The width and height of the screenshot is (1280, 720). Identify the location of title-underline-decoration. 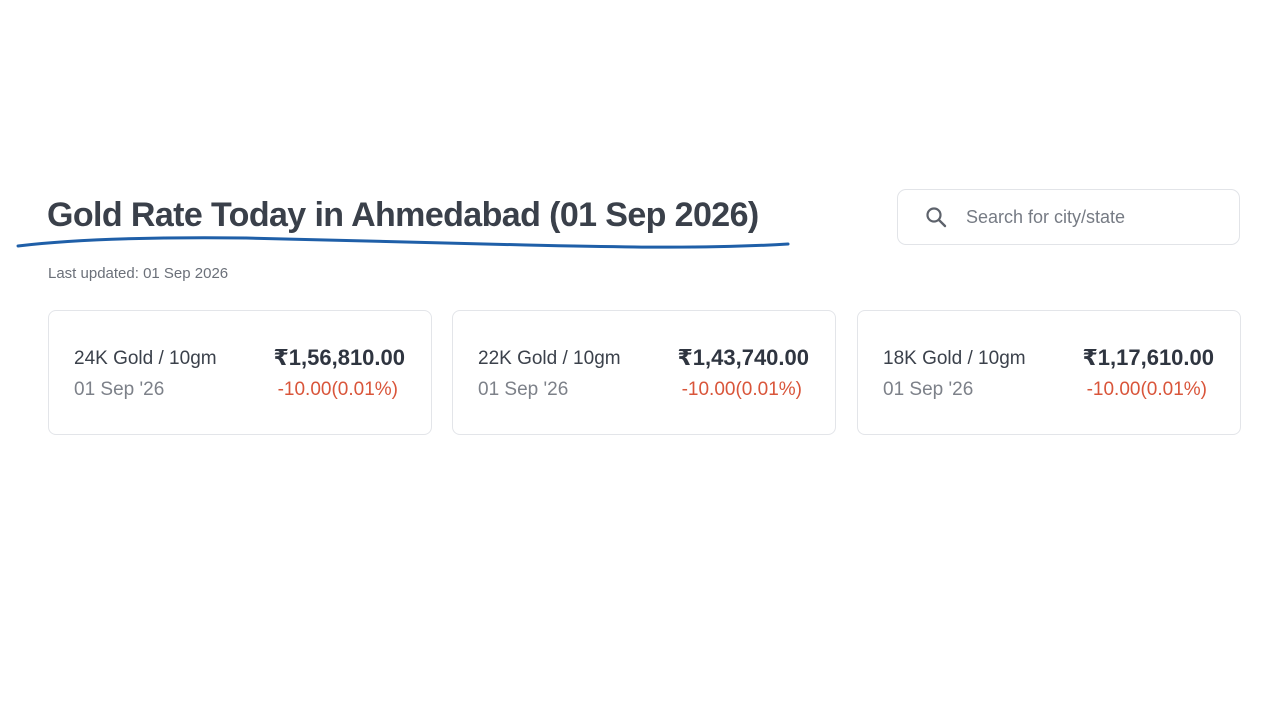
(403, 242).